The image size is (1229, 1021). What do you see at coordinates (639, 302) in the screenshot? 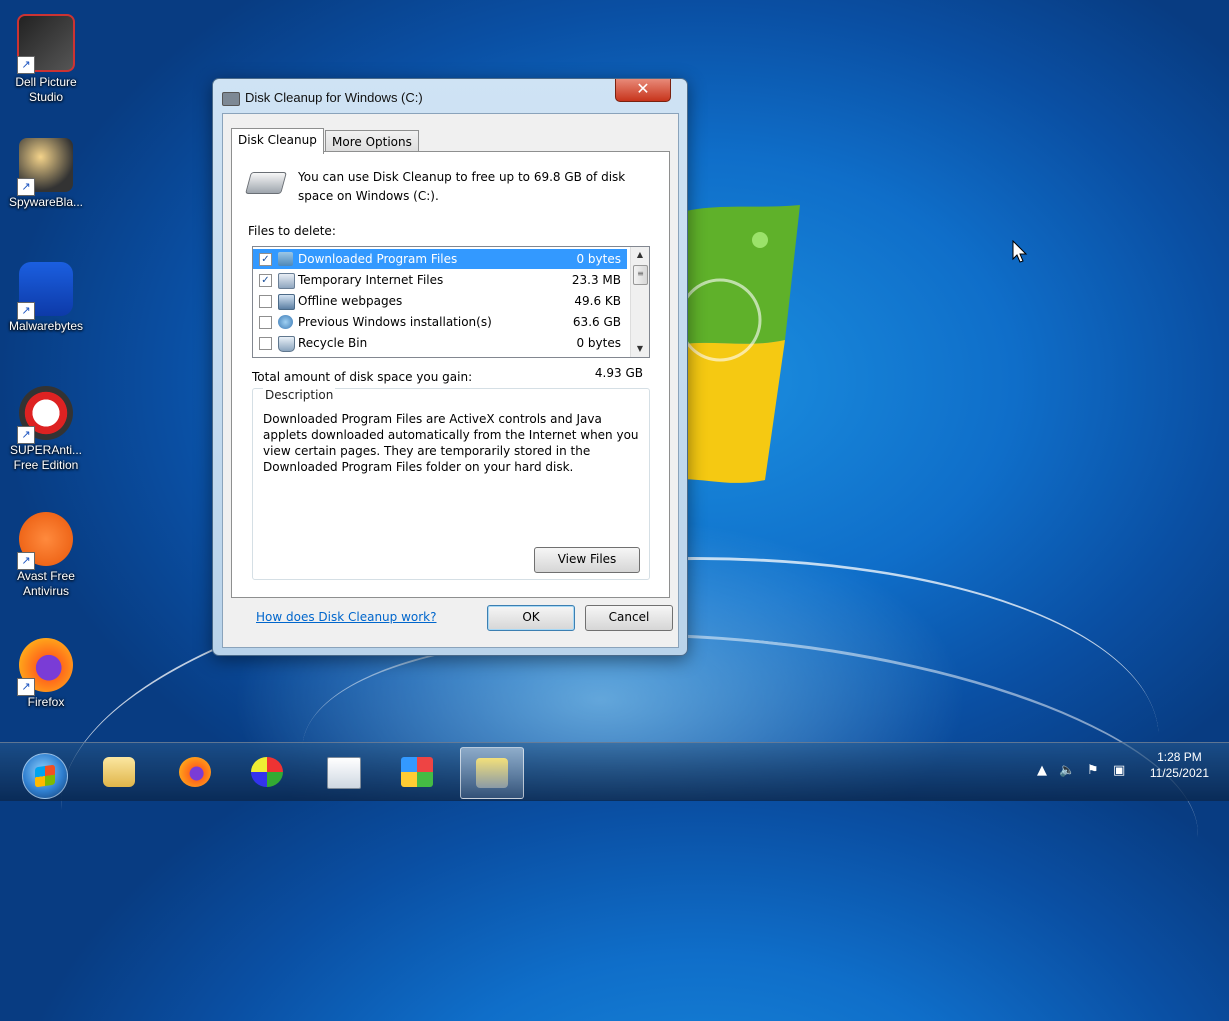
I see `list-scrollbar: ▲ ≡ ▼` at bounding box center [639, 302].